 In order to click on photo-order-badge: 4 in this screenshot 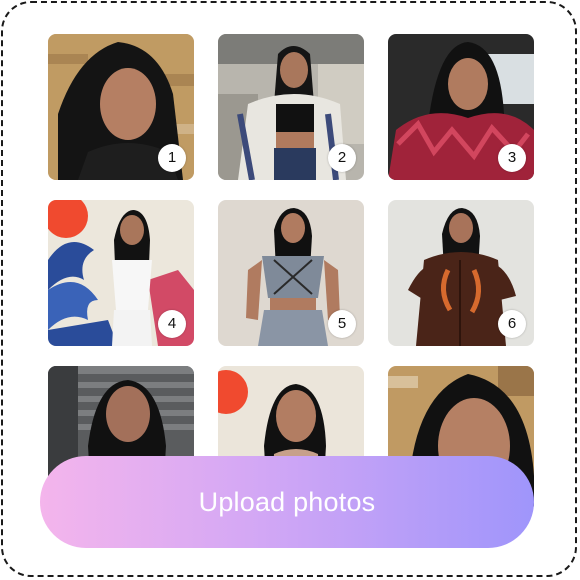, I will do `click(172, 324)`.